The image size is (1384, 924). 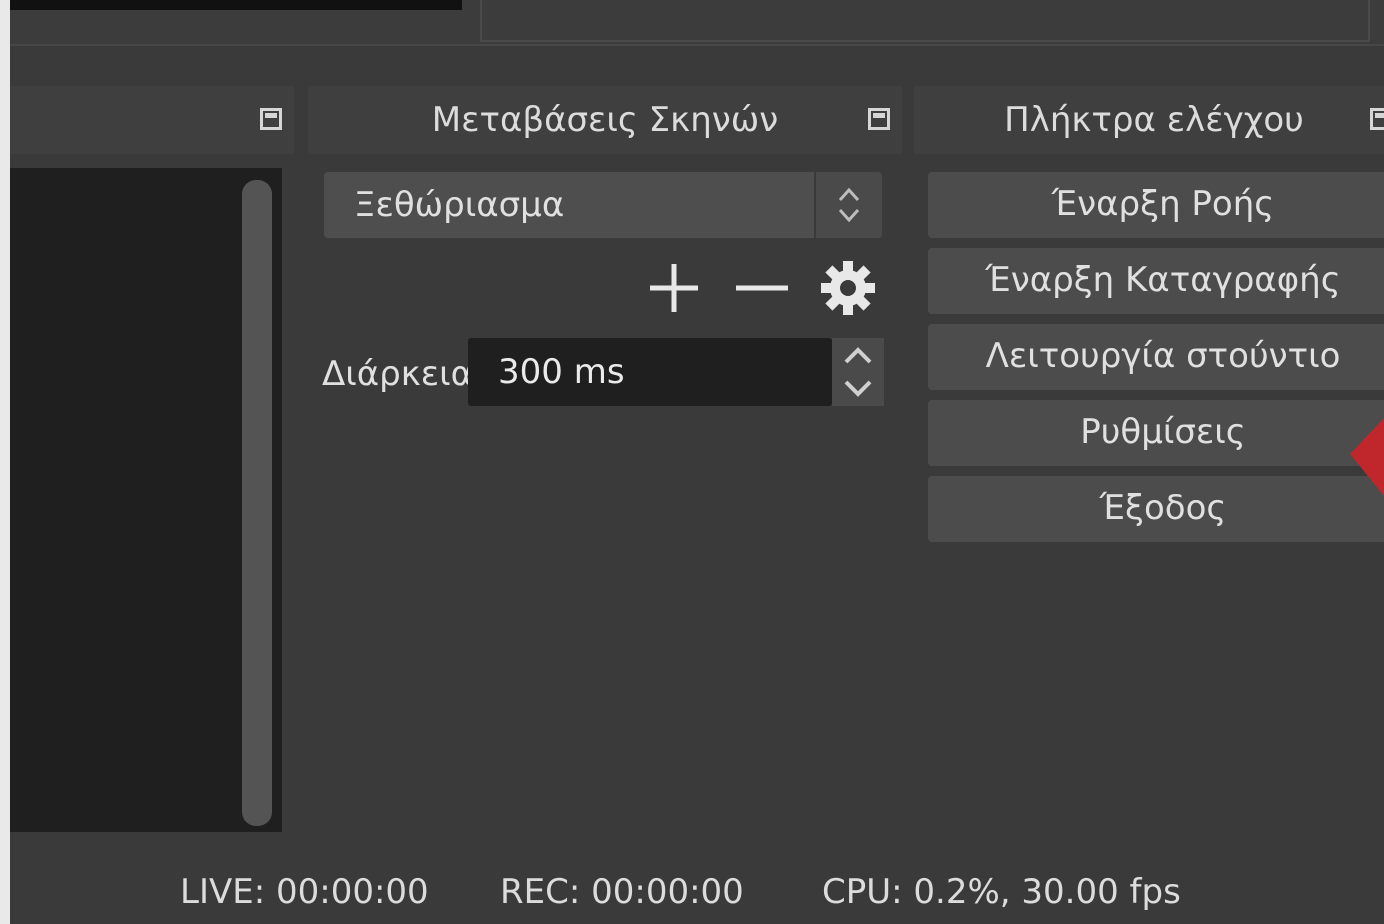 I want to click on transitions-dock-header: Μεταβάσεις Σκηνών, so click(x=605, y=120).